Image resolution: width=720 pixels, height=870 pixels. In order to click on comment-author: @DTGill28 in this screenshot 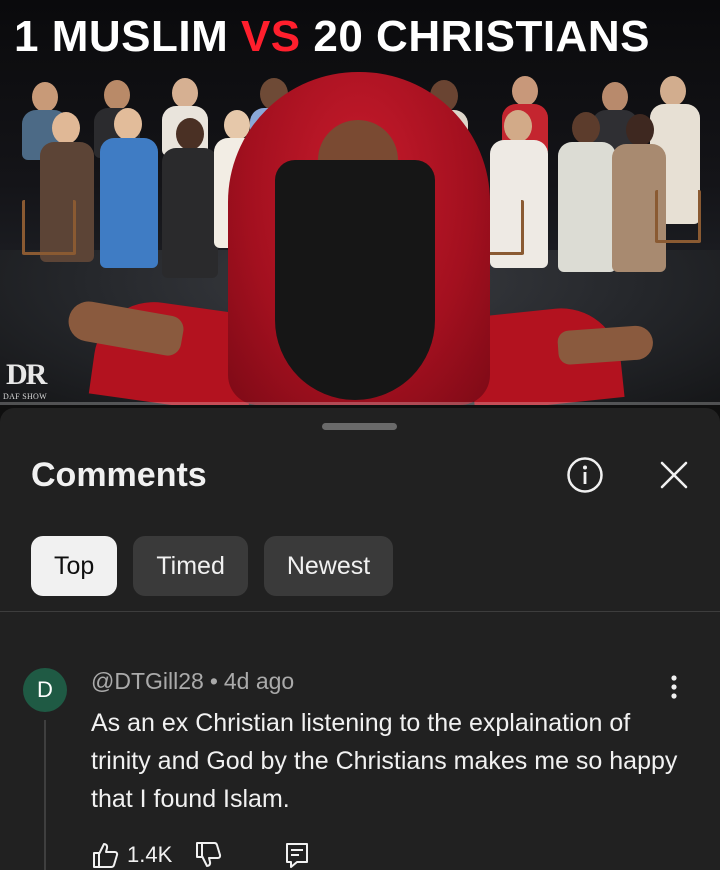, I will do `click(147, 681)`.